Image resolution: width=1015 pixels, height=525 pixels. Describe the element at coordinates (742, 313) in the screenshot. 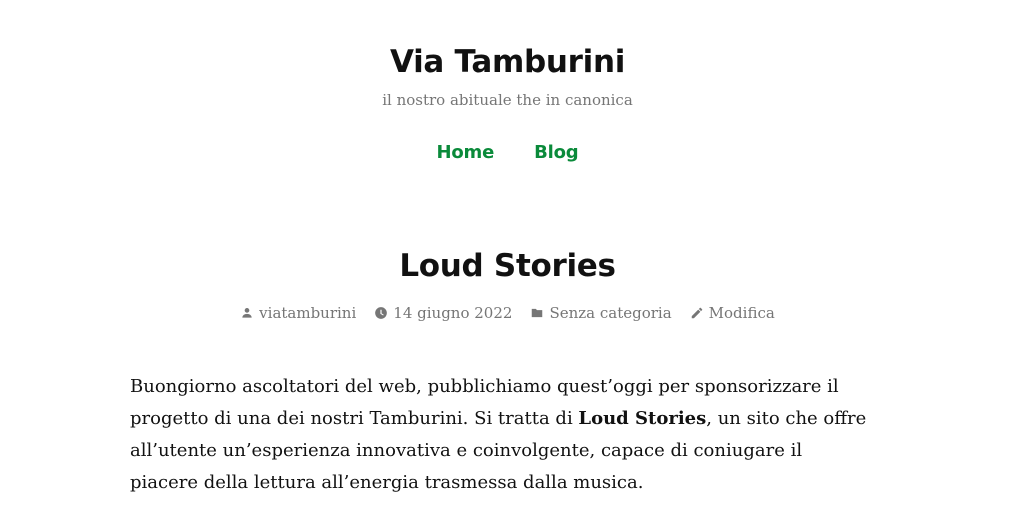

I see `edit-link: Modifica` at that location.